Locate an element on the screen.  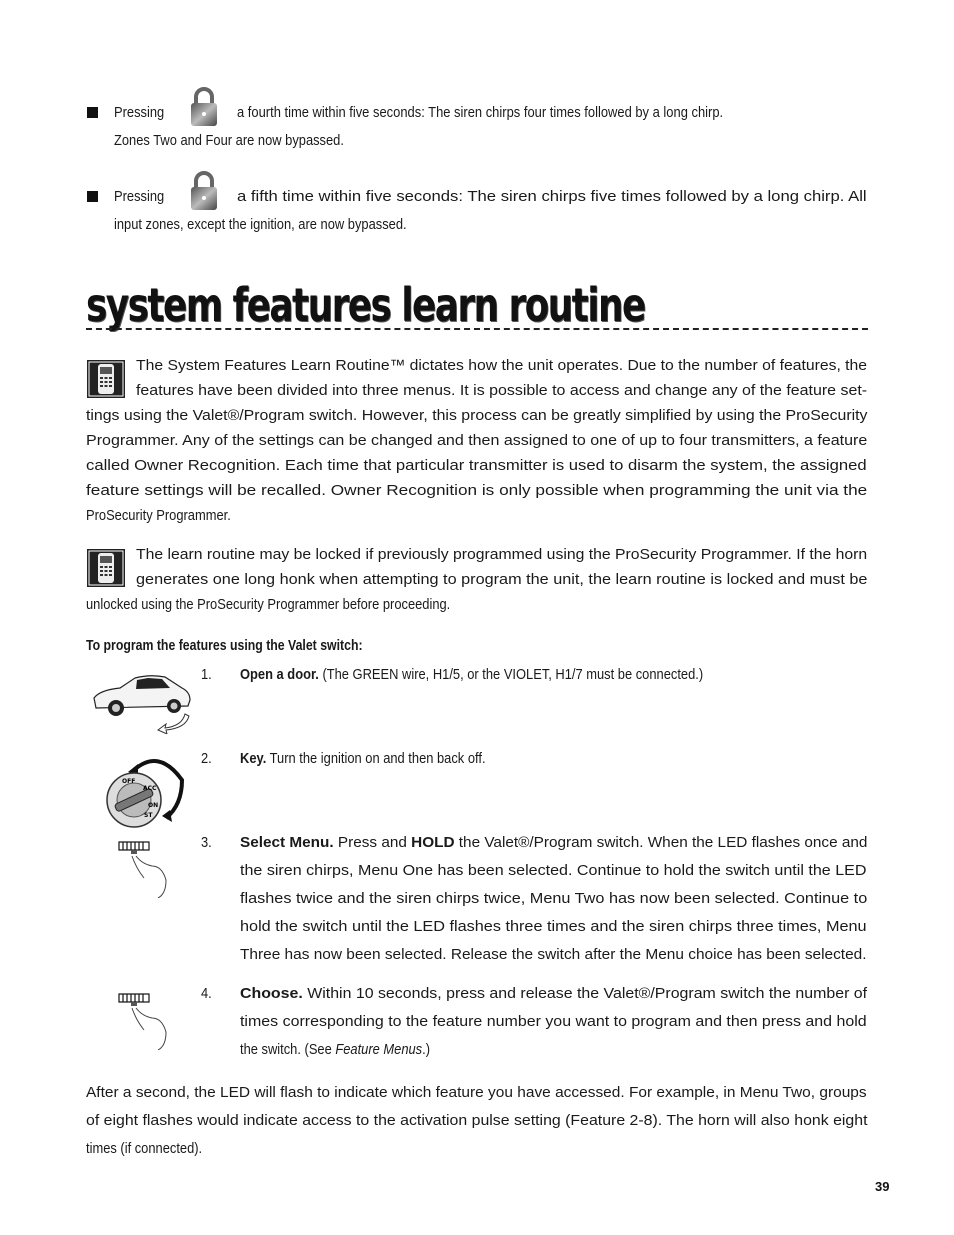
ignition-key-icon: OFF ACC ON ST is located at coordinates (145, 793).